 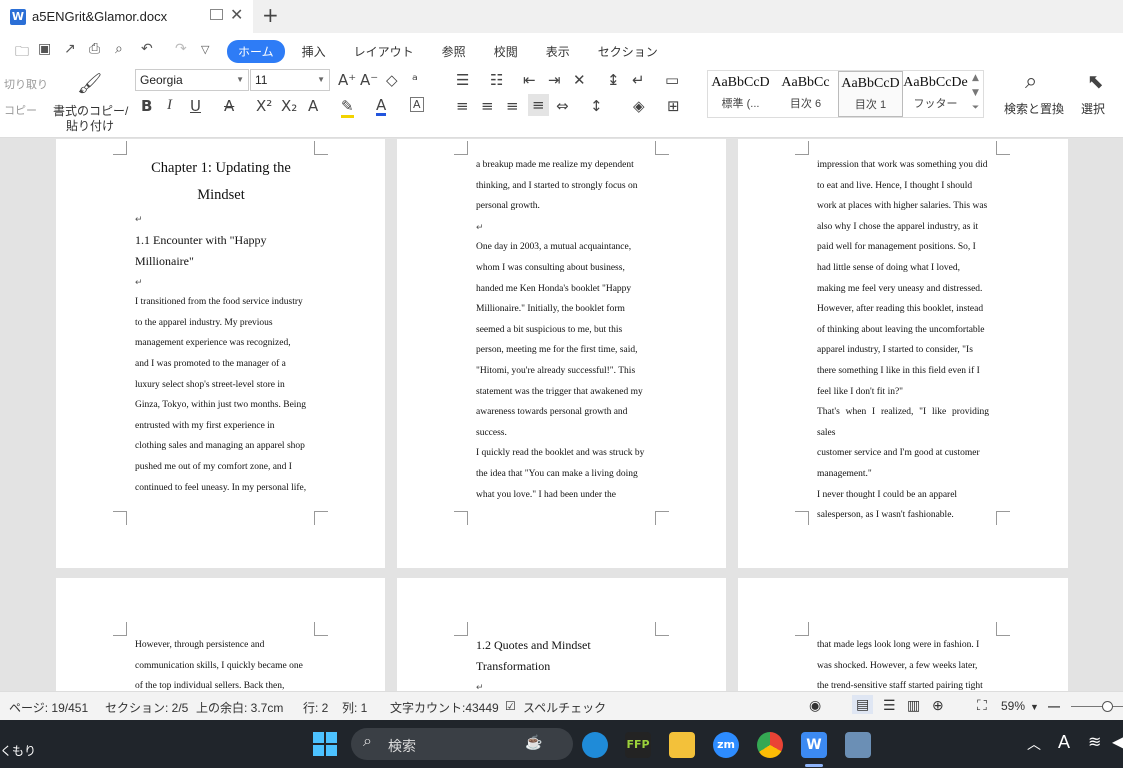 I want to click on spellcheck-checkbox-icon: ☑, so click(x=510, y=706).